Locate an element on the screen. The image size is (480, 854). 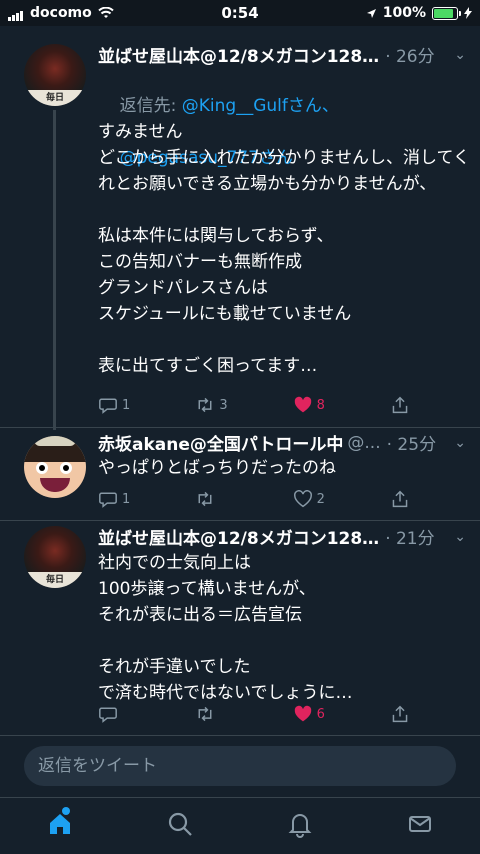
reply-to-label: 返信先: is located at coordinates (150, 106).